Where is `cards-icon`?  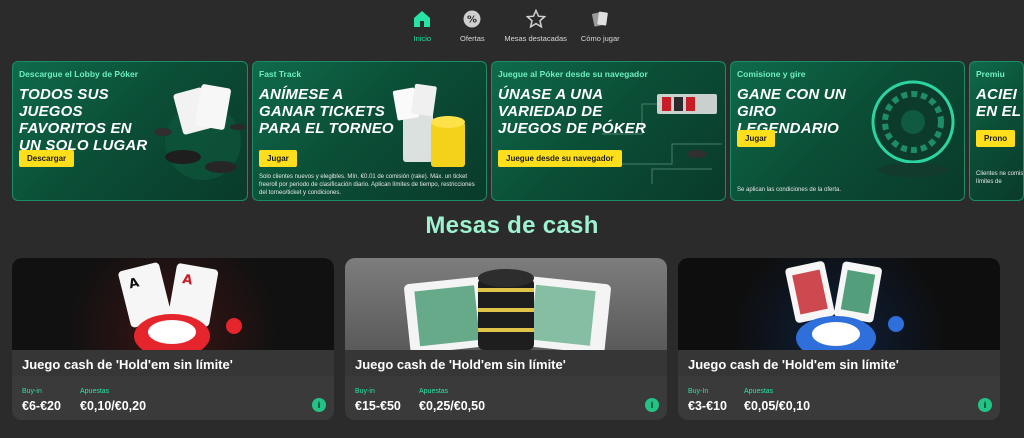 cards-icon is located at coordinates (600, 19).